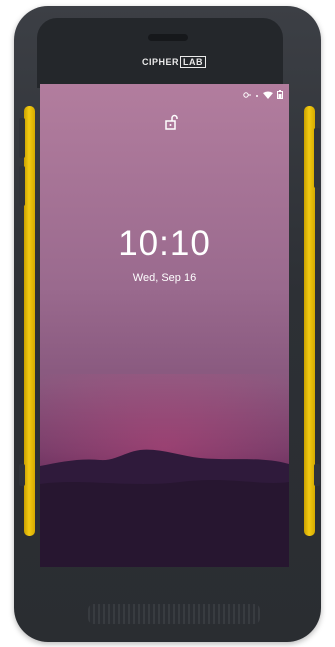  What do you see at coordinates (247, 94) in the screenshot?
I see `vpn-key-icon` at bounding box center [247, 94].